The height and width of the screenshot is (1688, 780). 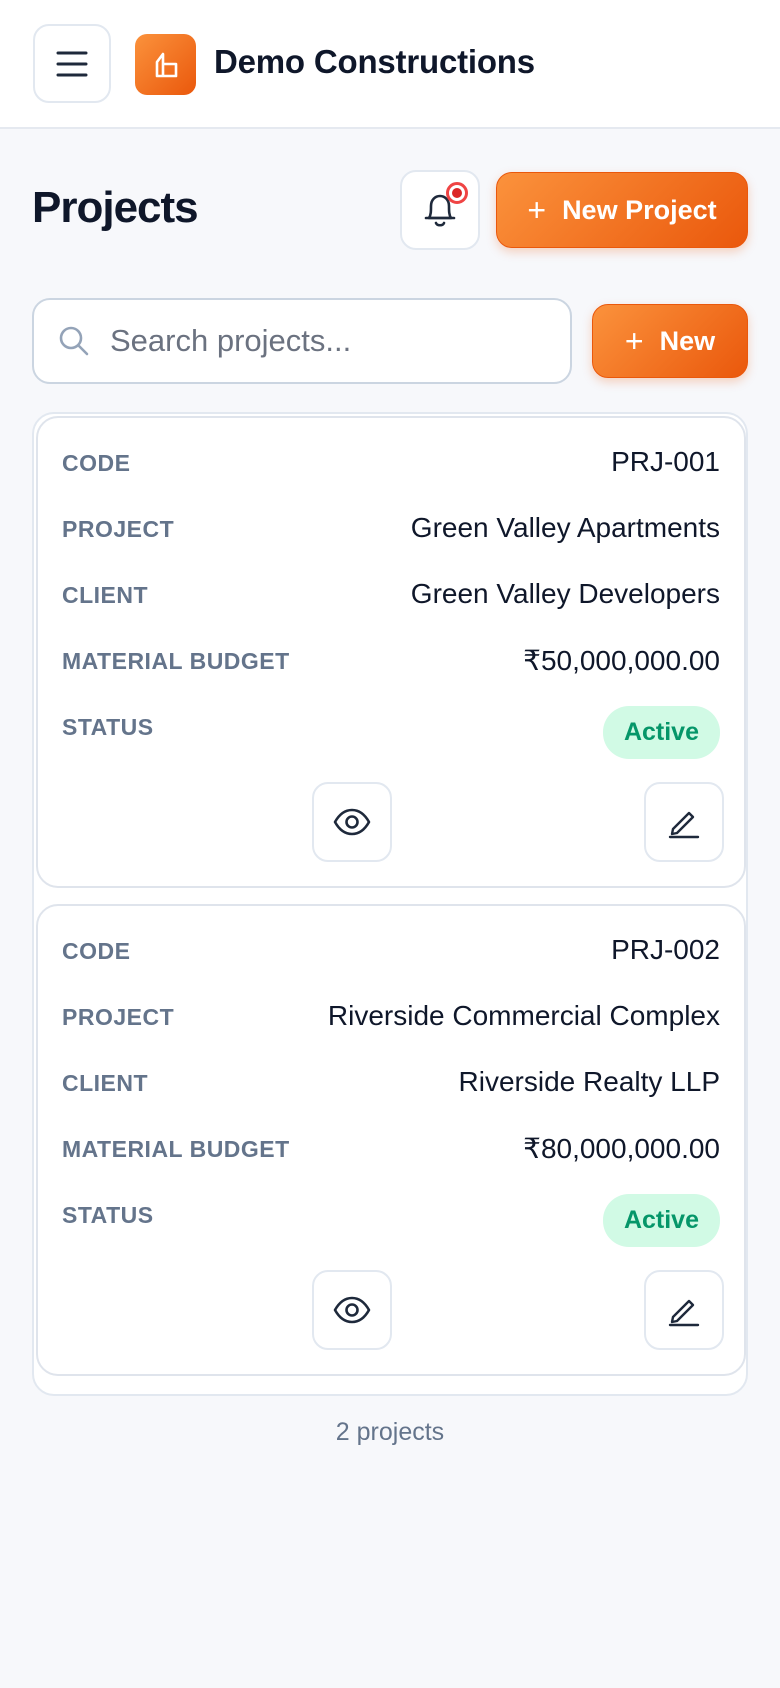 I want to click on new-project-label: New Project, so click(x=639, y=209).